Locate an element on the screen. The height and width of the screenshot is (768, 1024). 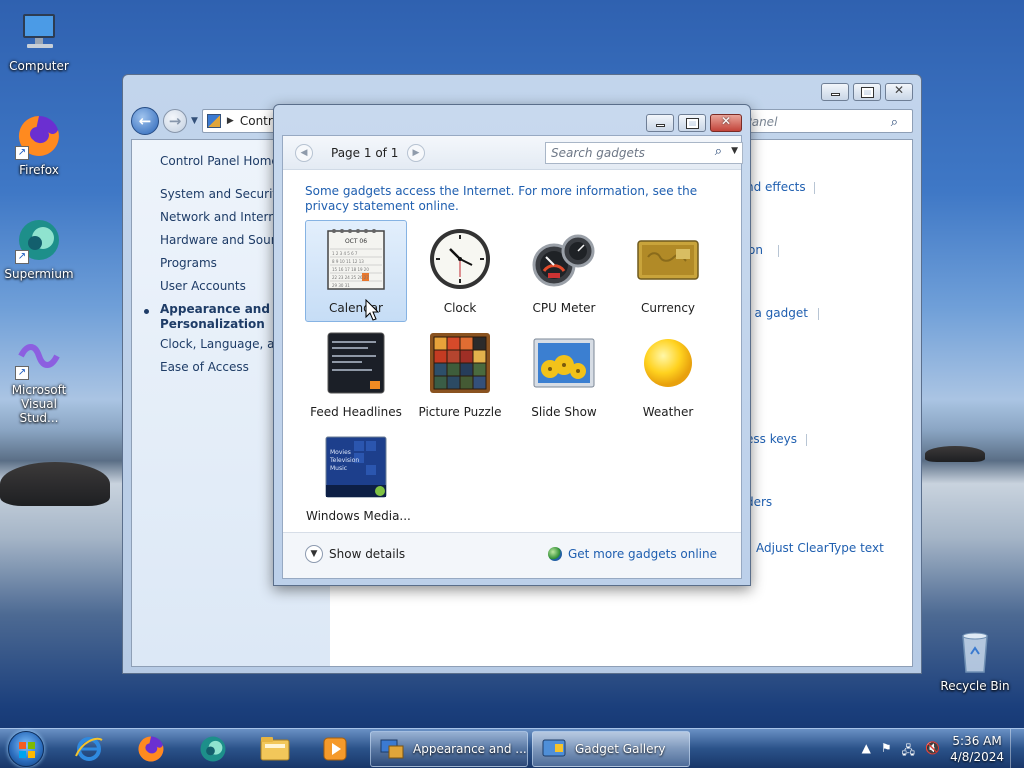
gadget-clock: Clock is located at coordinates (460, 271).